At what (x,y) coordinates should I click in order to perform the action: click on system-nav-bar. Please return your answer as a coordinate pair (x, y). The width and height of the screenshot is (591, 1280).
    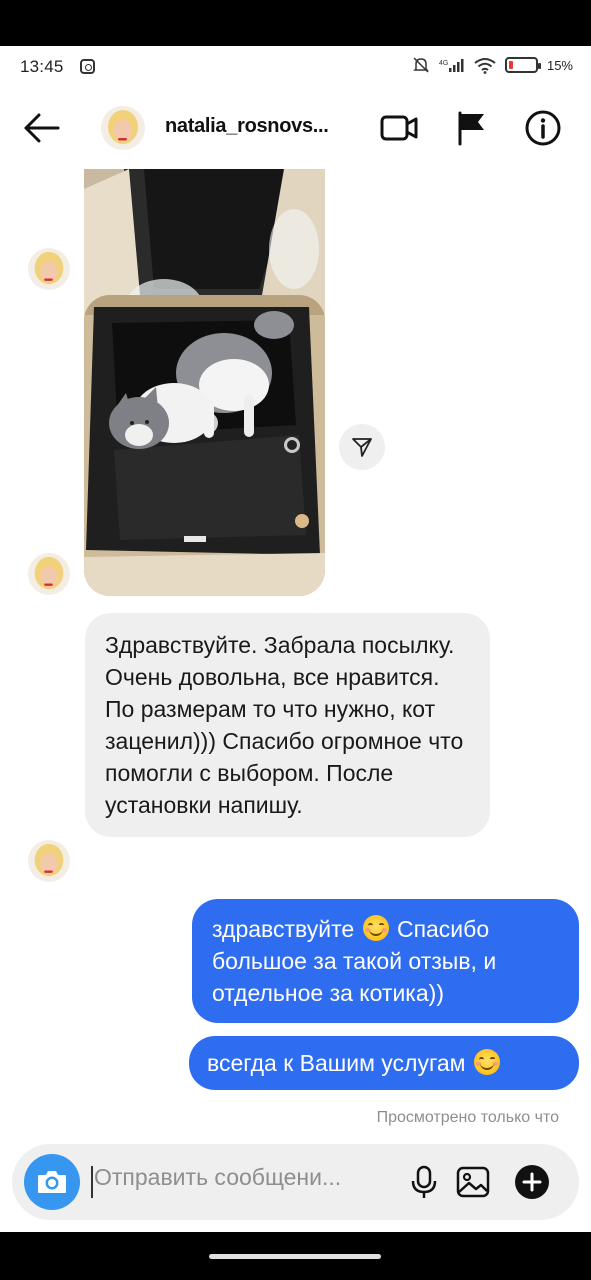
    Looking at the image, I should click on (295, 1256).